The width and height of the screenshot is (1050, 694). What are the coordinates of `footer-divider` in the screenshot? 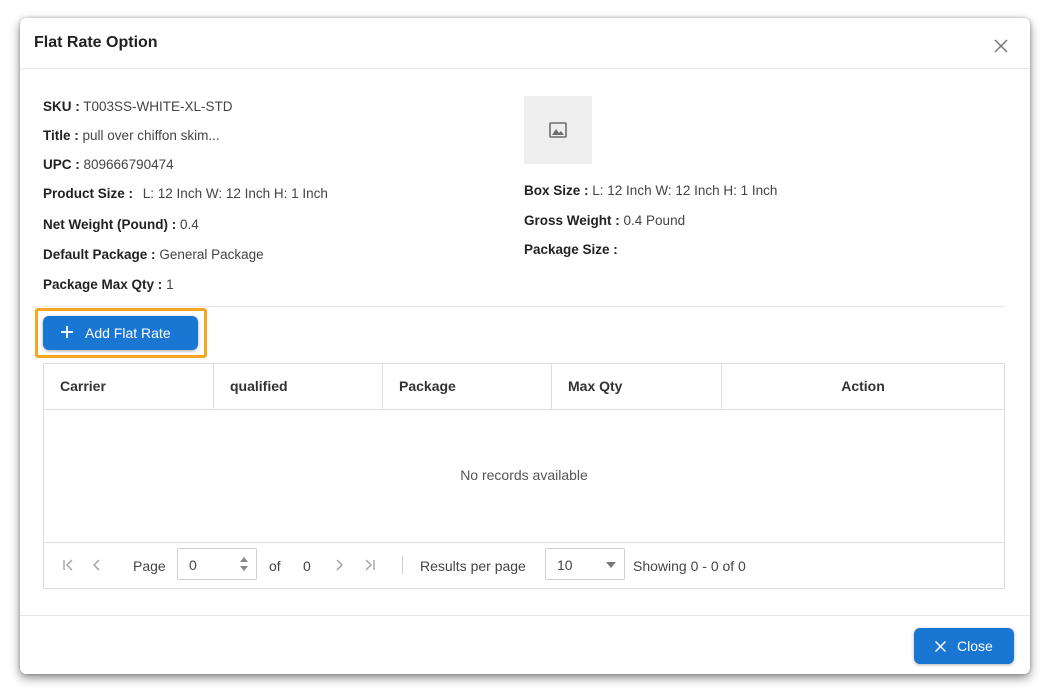 It's located at (525, 615).